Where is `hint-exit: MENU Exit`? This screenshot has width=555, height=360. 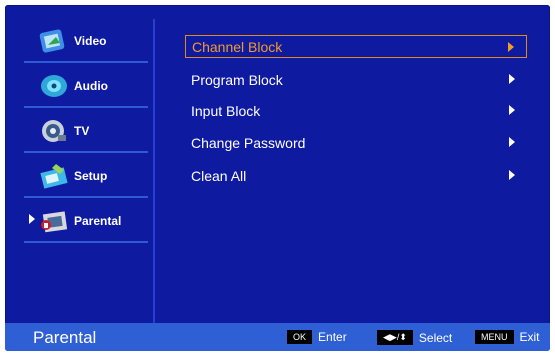 hint-exit: MENU Exit is located at coordinates (507, 337).